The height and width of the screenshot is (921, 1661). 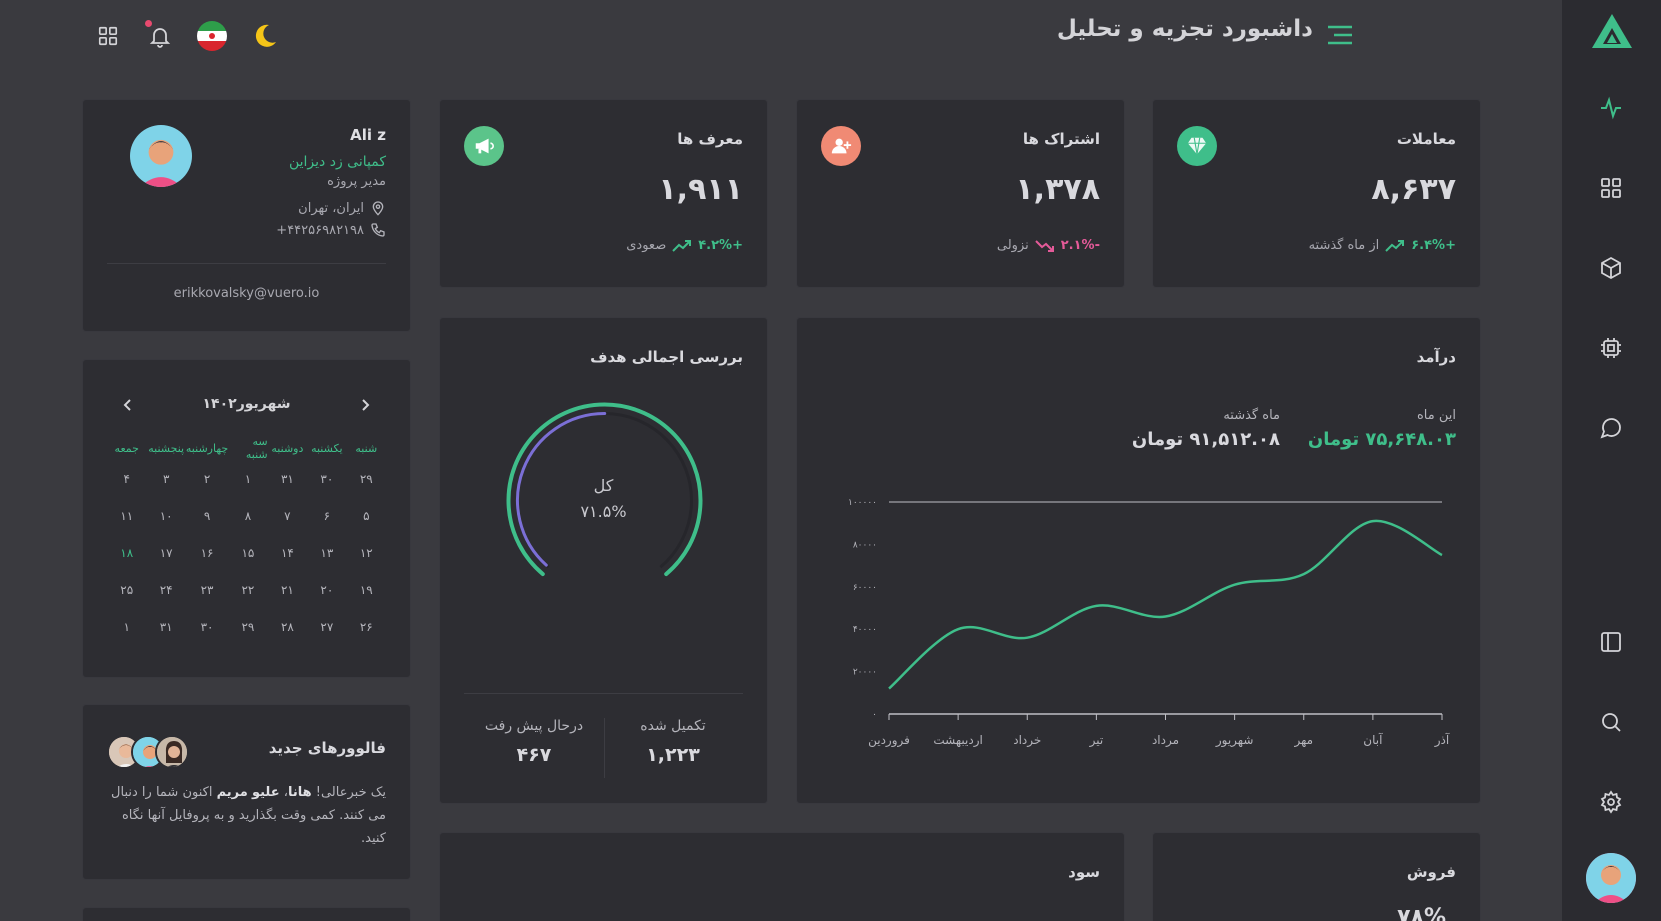 I want to click on goal-gauge, so click(x=604, y=489).